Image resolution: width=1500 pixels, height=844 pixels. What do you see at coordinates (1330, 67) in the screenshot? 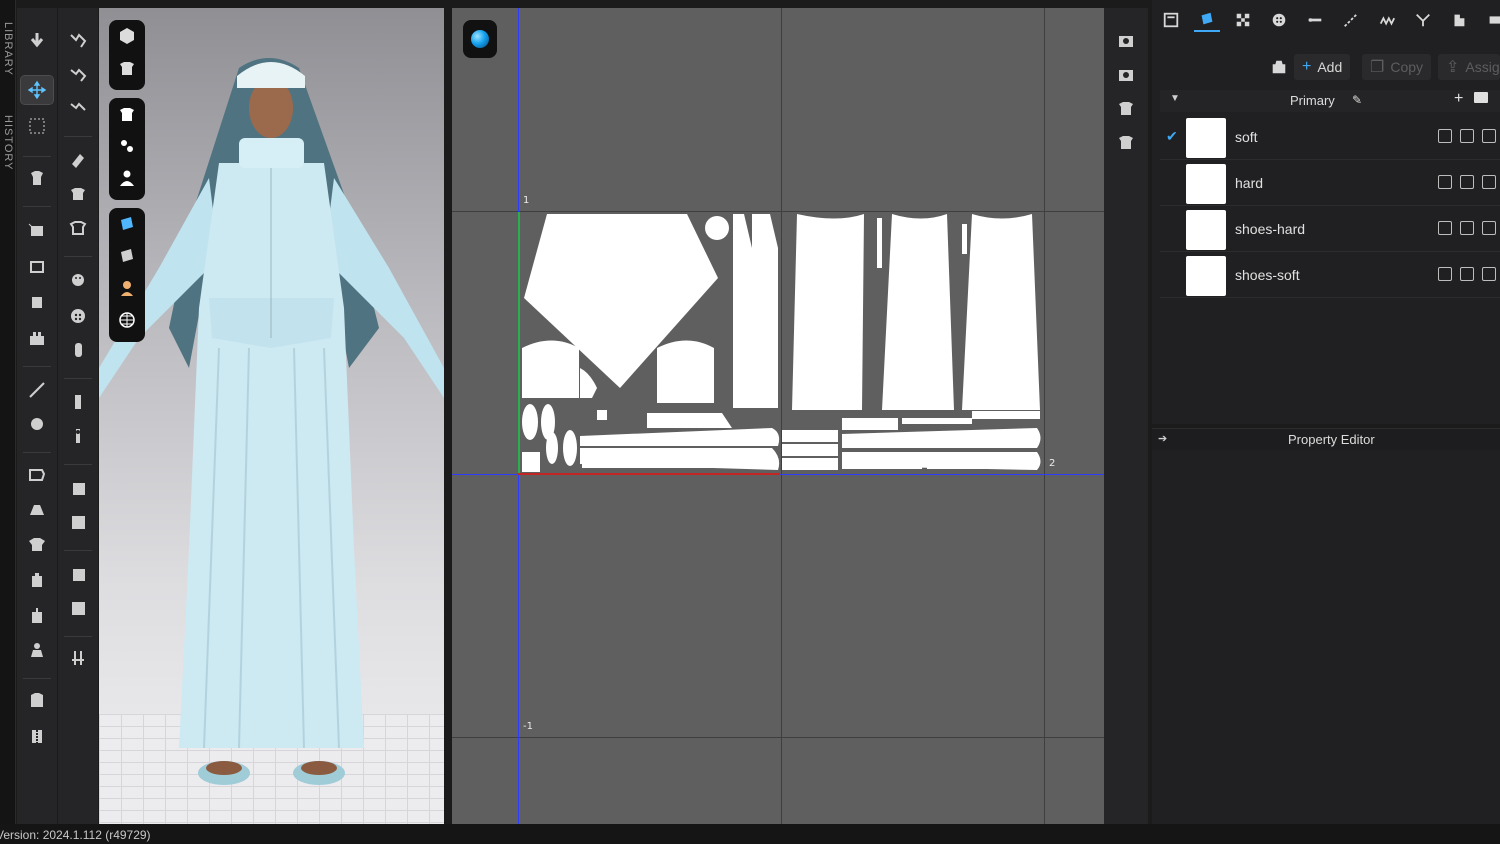
I see `add-button-label: Add` at bounding box center [1330, 67].